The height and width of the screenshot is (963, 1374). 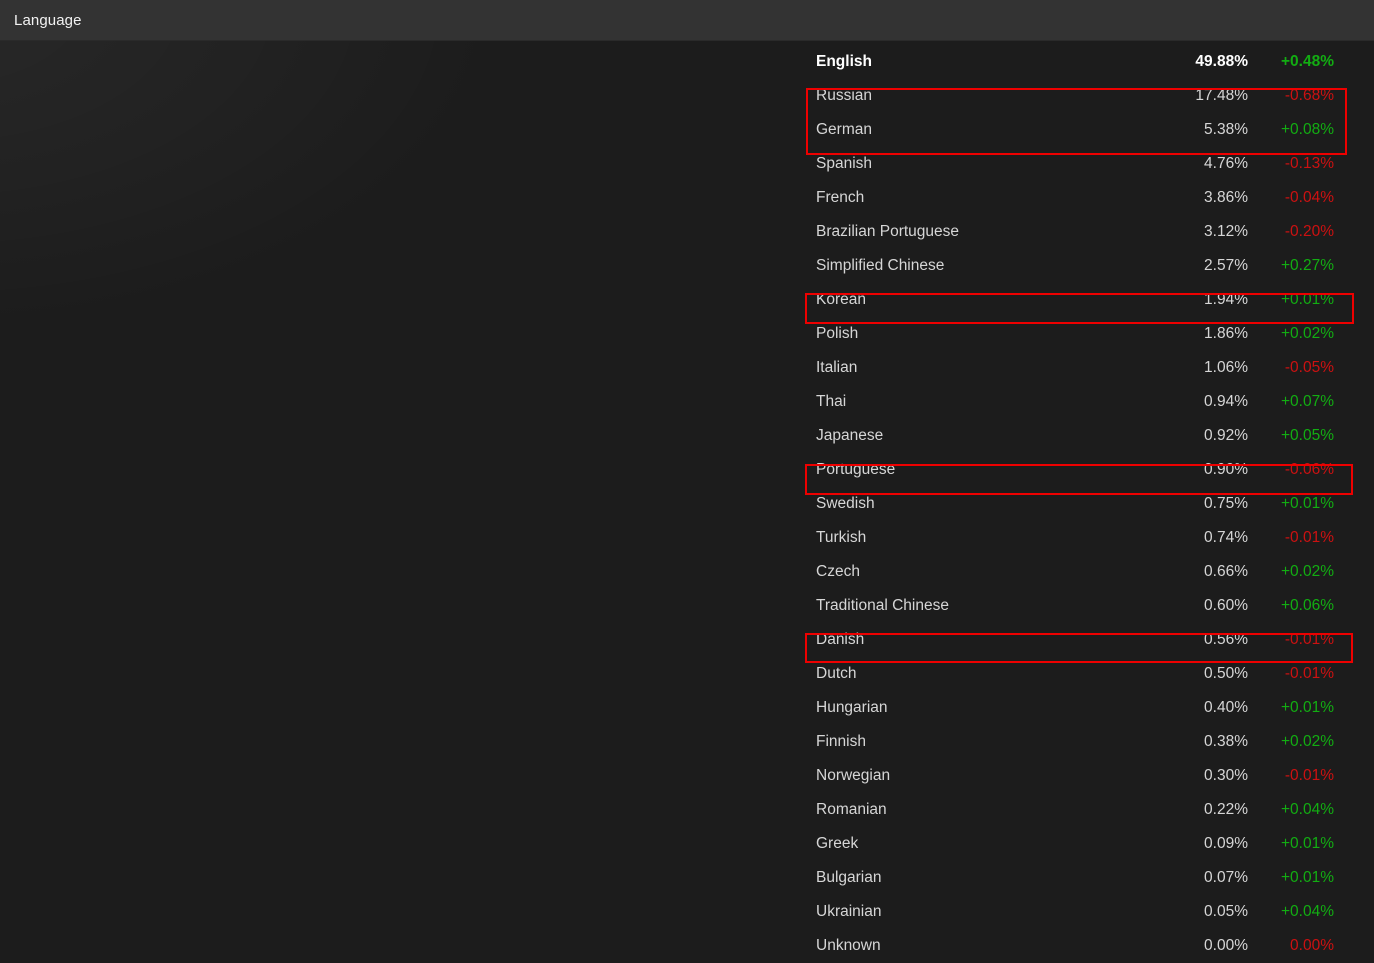 What do you see at coordinates (856, 469) in the screenshot?
I see `language-name: Portuguese` at bounding box center [856, 469].